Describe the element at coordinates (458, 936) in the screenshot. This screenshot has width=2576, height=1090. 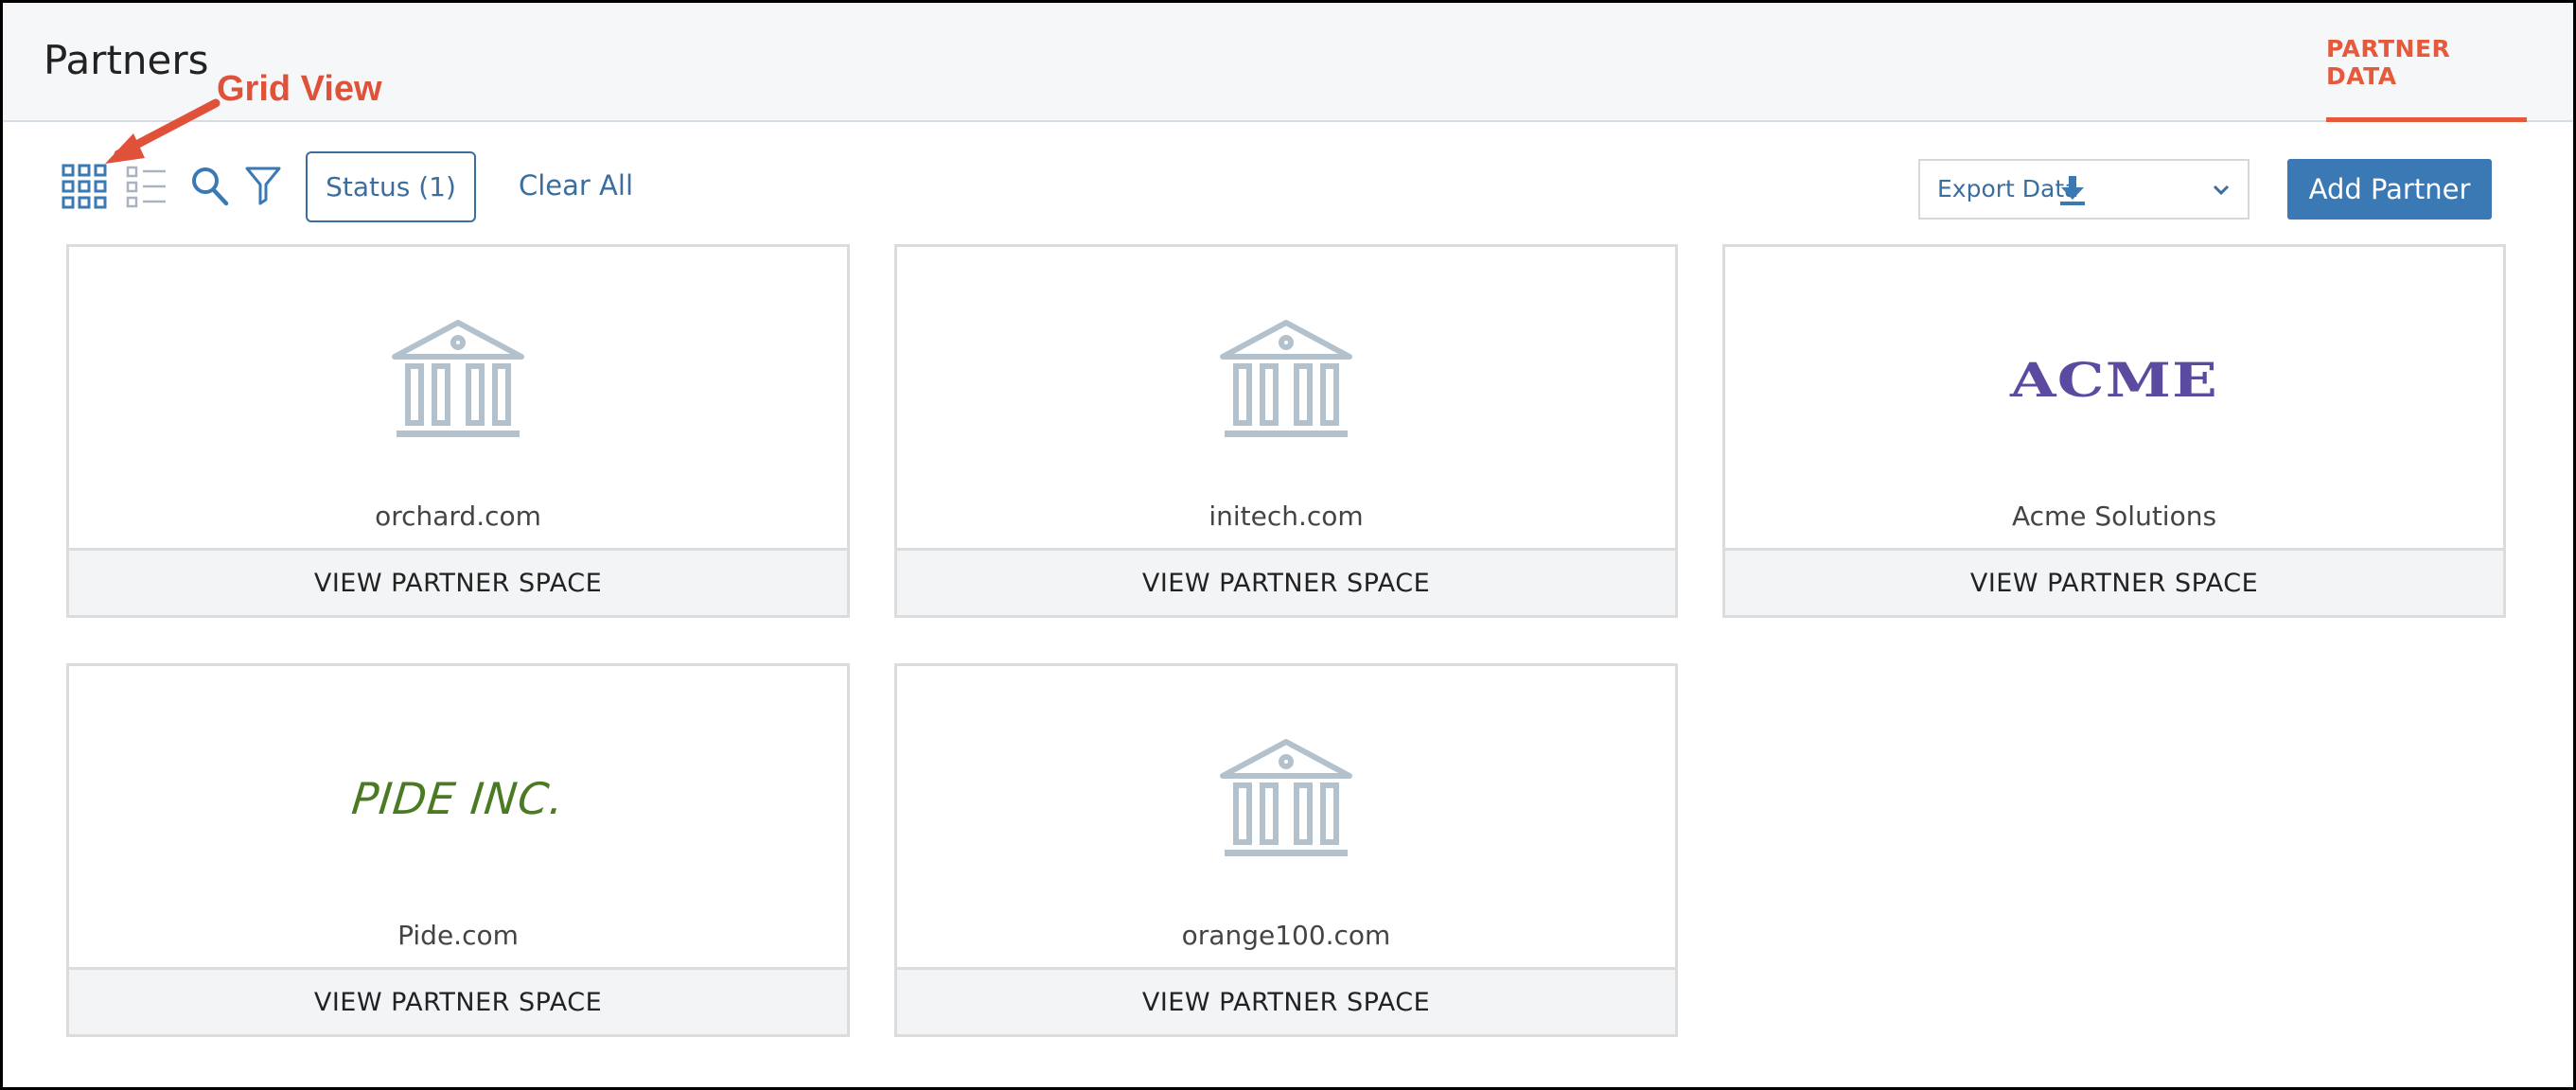
I see `partner-name: Pide.com` at that location.